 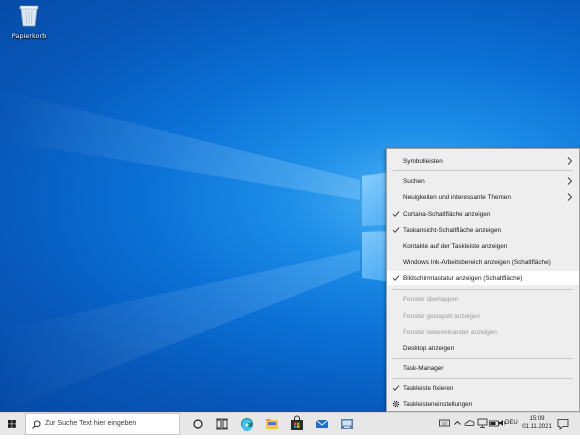 I want to click on recycle-bin-label: Papierkorb, so click(x=29, y=36).